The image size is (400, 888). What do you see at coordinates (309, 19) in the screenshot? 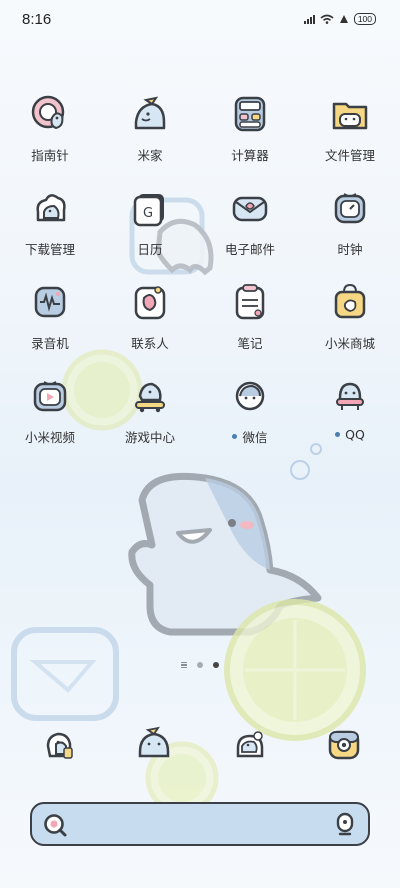
I see `signal-icon` at bounding box center [309, 19].